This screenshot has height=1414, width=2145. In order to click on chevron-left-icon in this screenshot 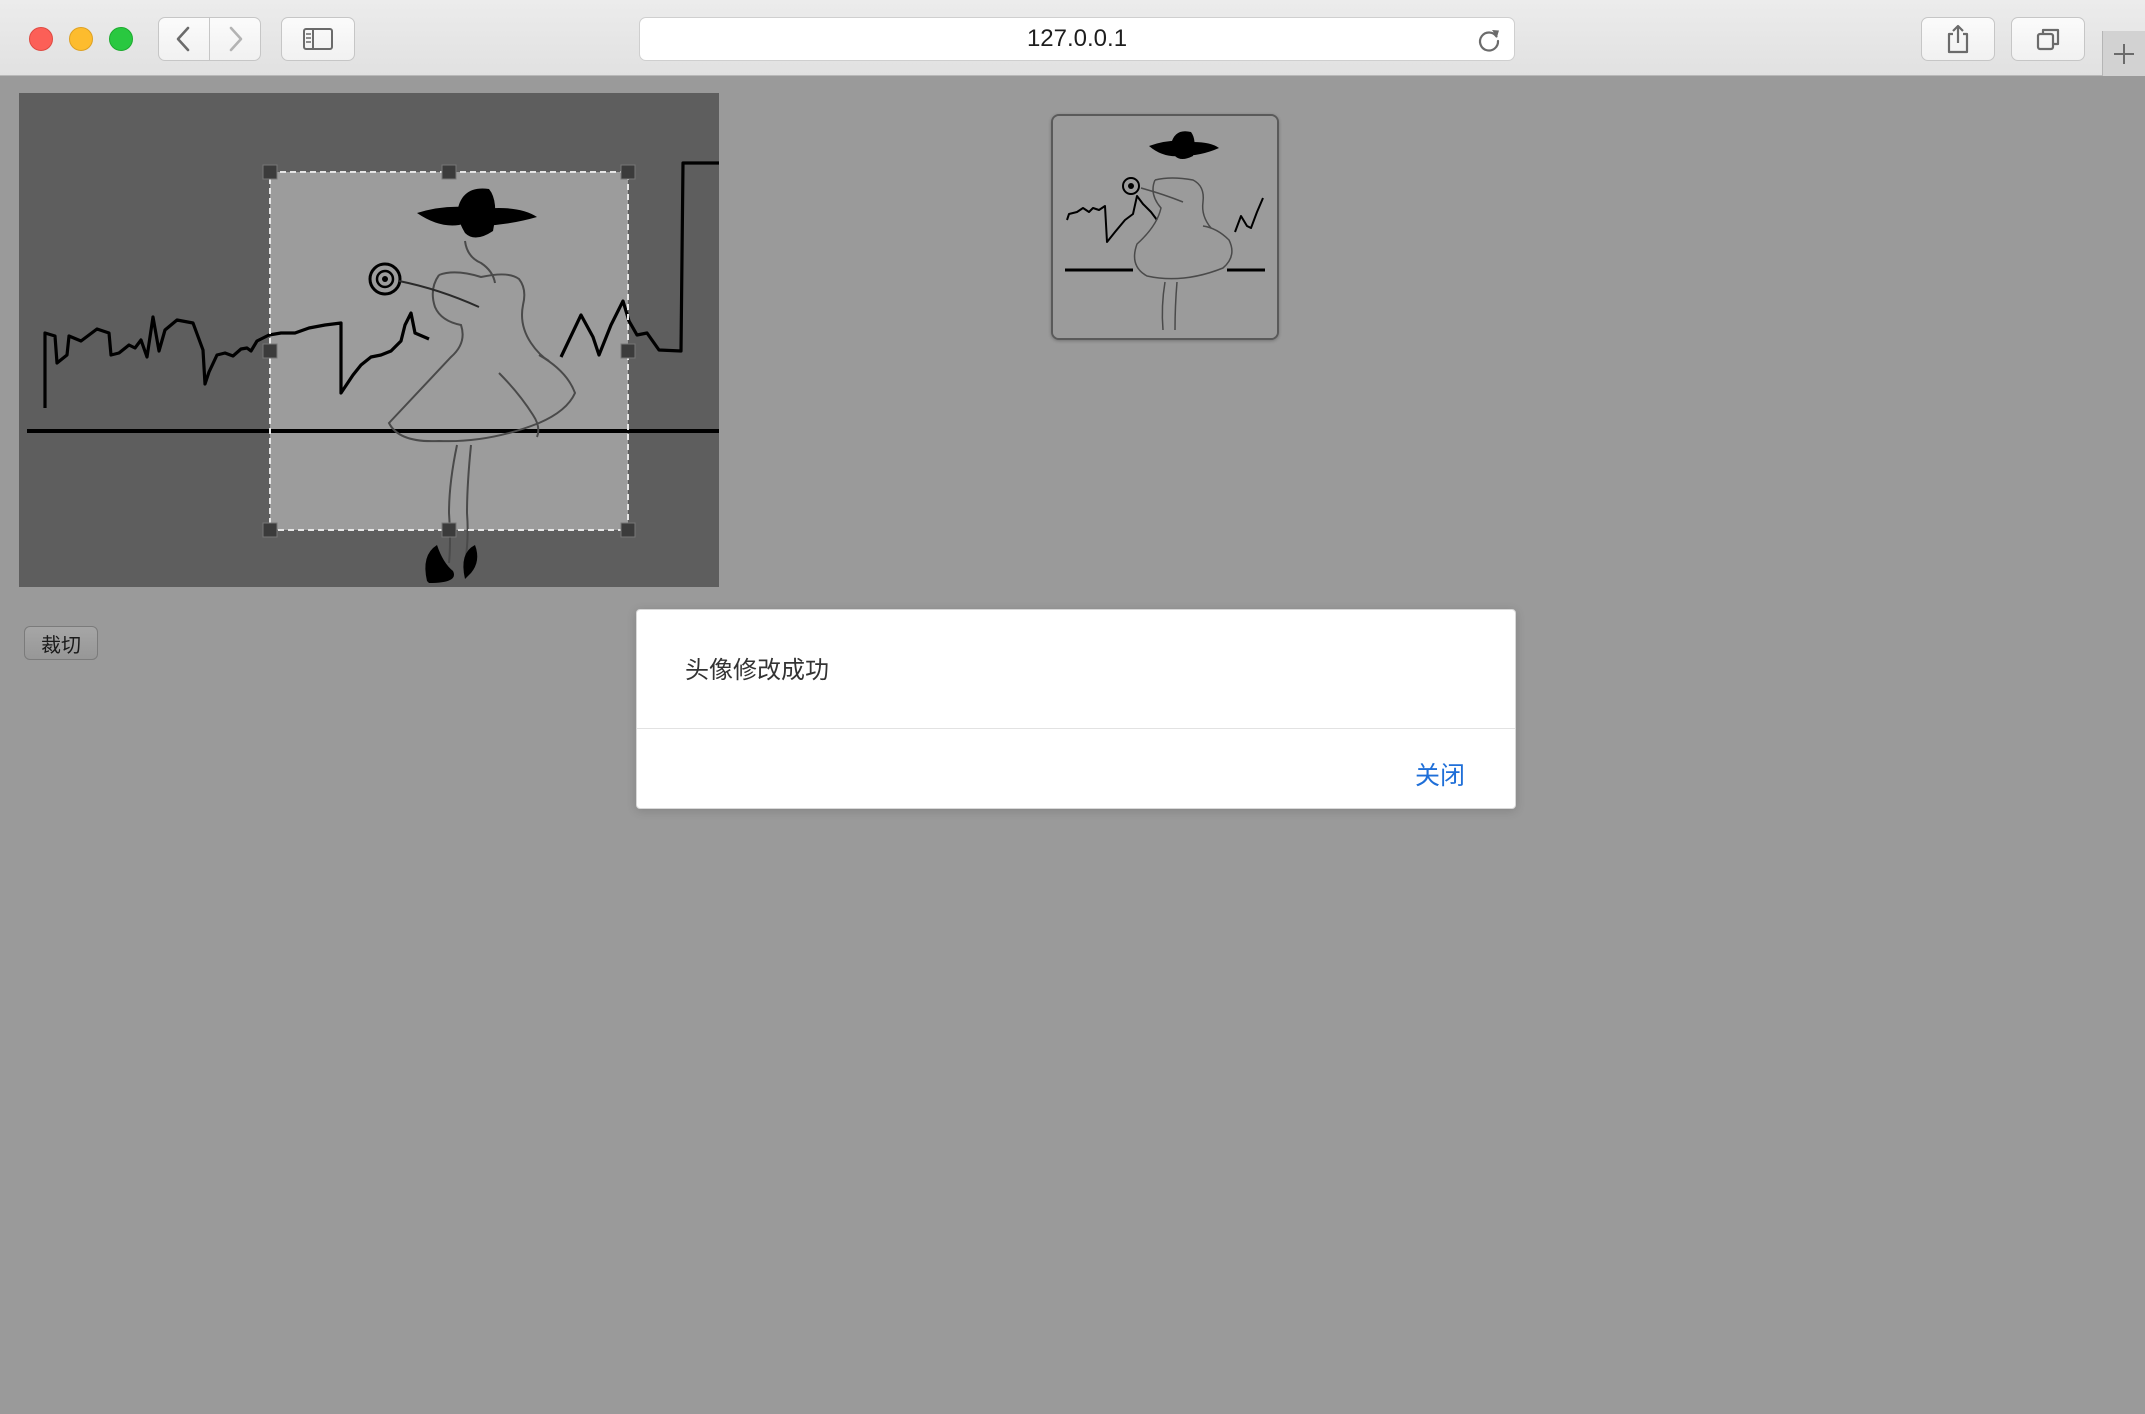, I will do `click(183, 39)`.